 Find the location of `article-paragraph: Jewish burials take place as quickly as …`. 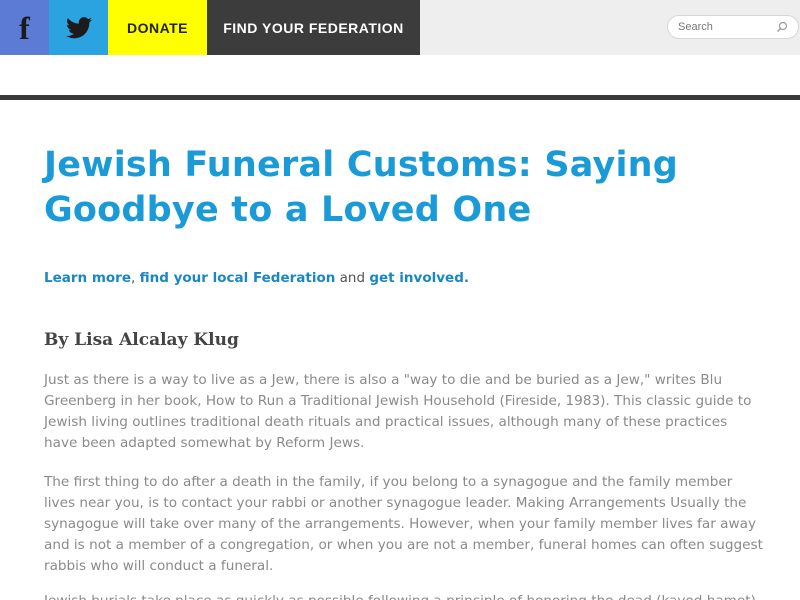

article-paragraph: Jewish burials take place as quickly as … is located at coordinates (404, 595).